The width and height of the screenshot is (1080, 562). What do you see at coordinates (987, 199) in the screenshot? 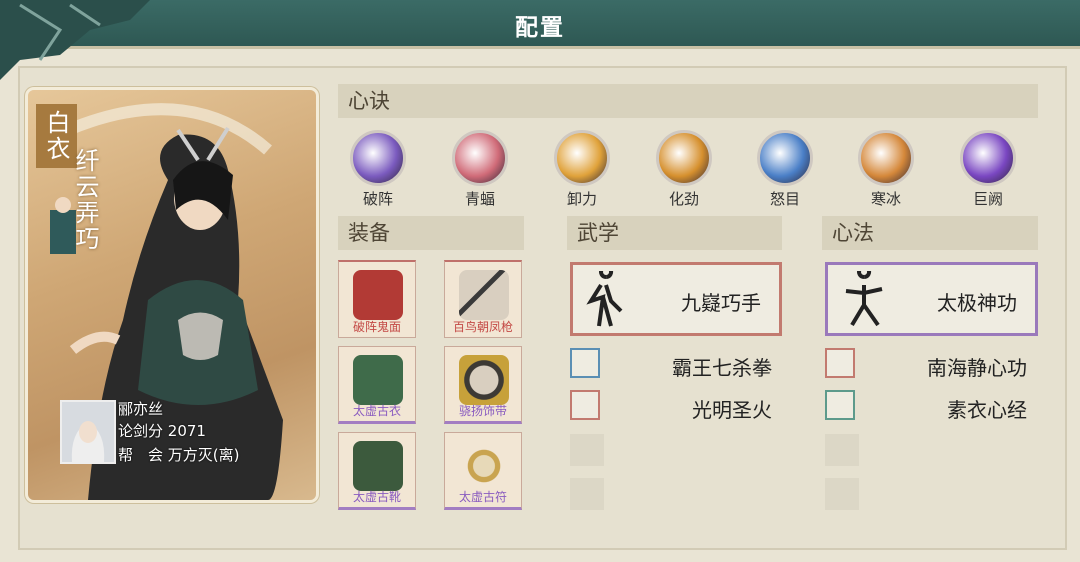
I see `skill-label: 巨阙` at bounding box center [987, 199].